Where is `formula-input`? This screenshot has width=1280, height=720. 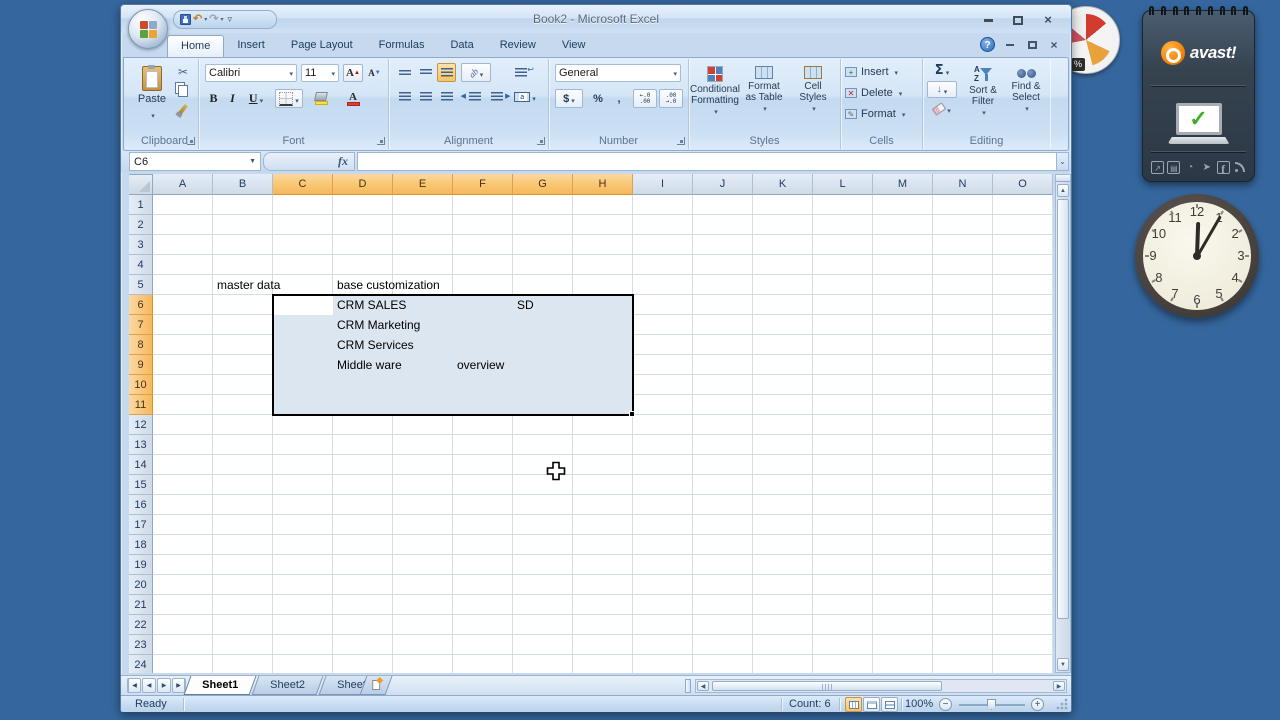 formula-input is located at coordinates (707, 161).